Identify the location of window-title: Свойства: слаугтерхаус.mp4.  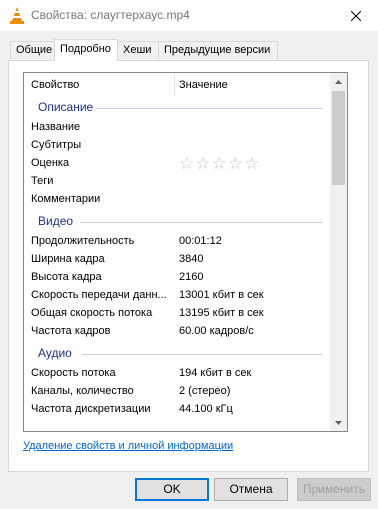
(110, 15).